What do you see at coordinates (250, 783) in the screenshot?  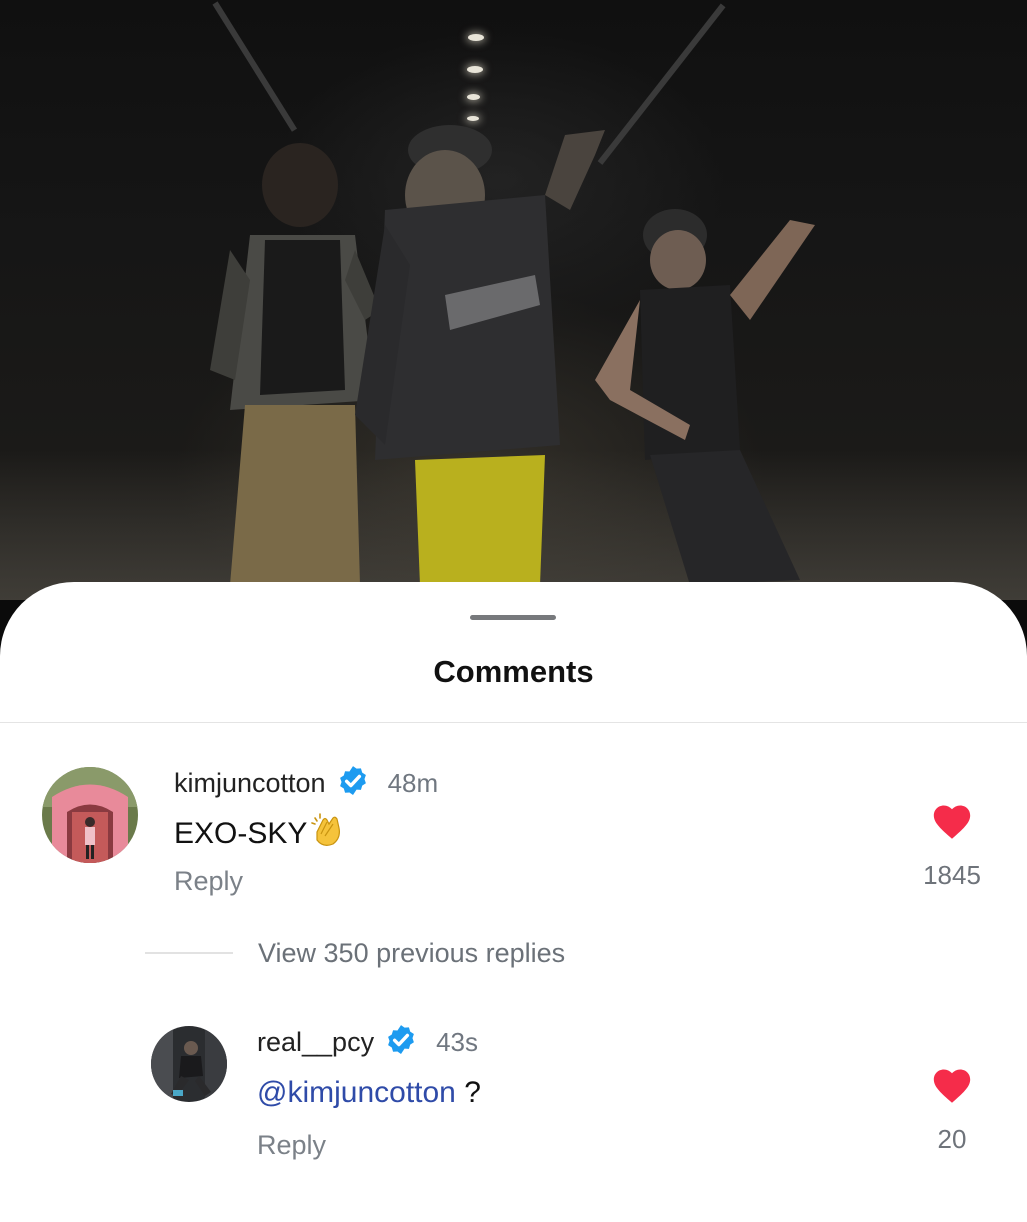 I see `username: kimjuncotton` at bounding box center [250, 783].